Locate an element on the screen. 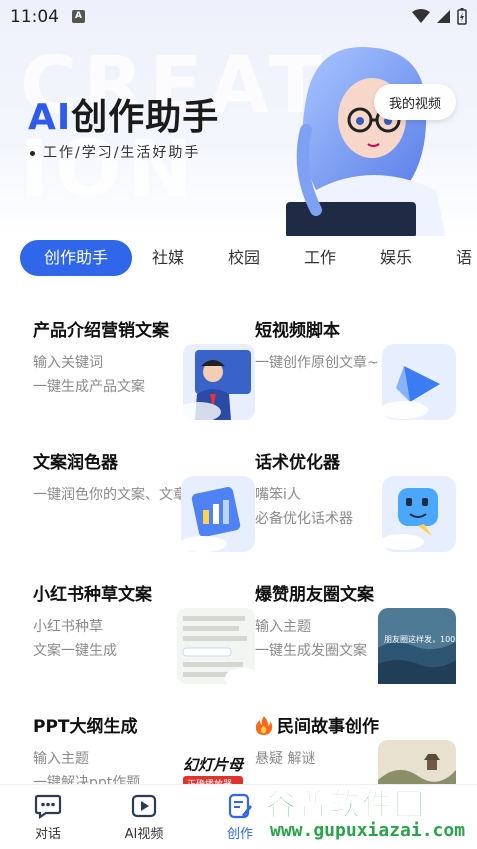 The width and height of the screenshot is (477, 849). ai-girl-avatar-illustration is located at coordinates (366, 141).